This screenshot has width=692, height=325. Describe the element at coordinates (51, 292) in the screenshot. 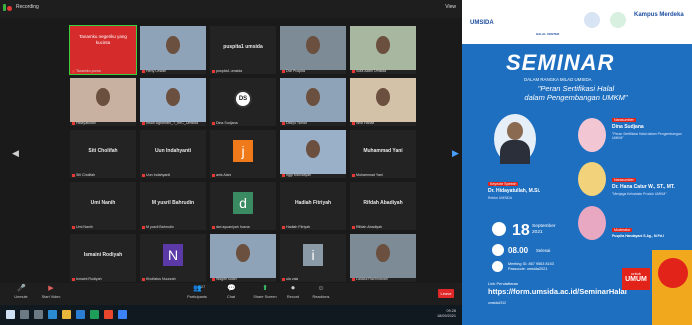

I see `start-video-button: ▶ Start Video` at that location.